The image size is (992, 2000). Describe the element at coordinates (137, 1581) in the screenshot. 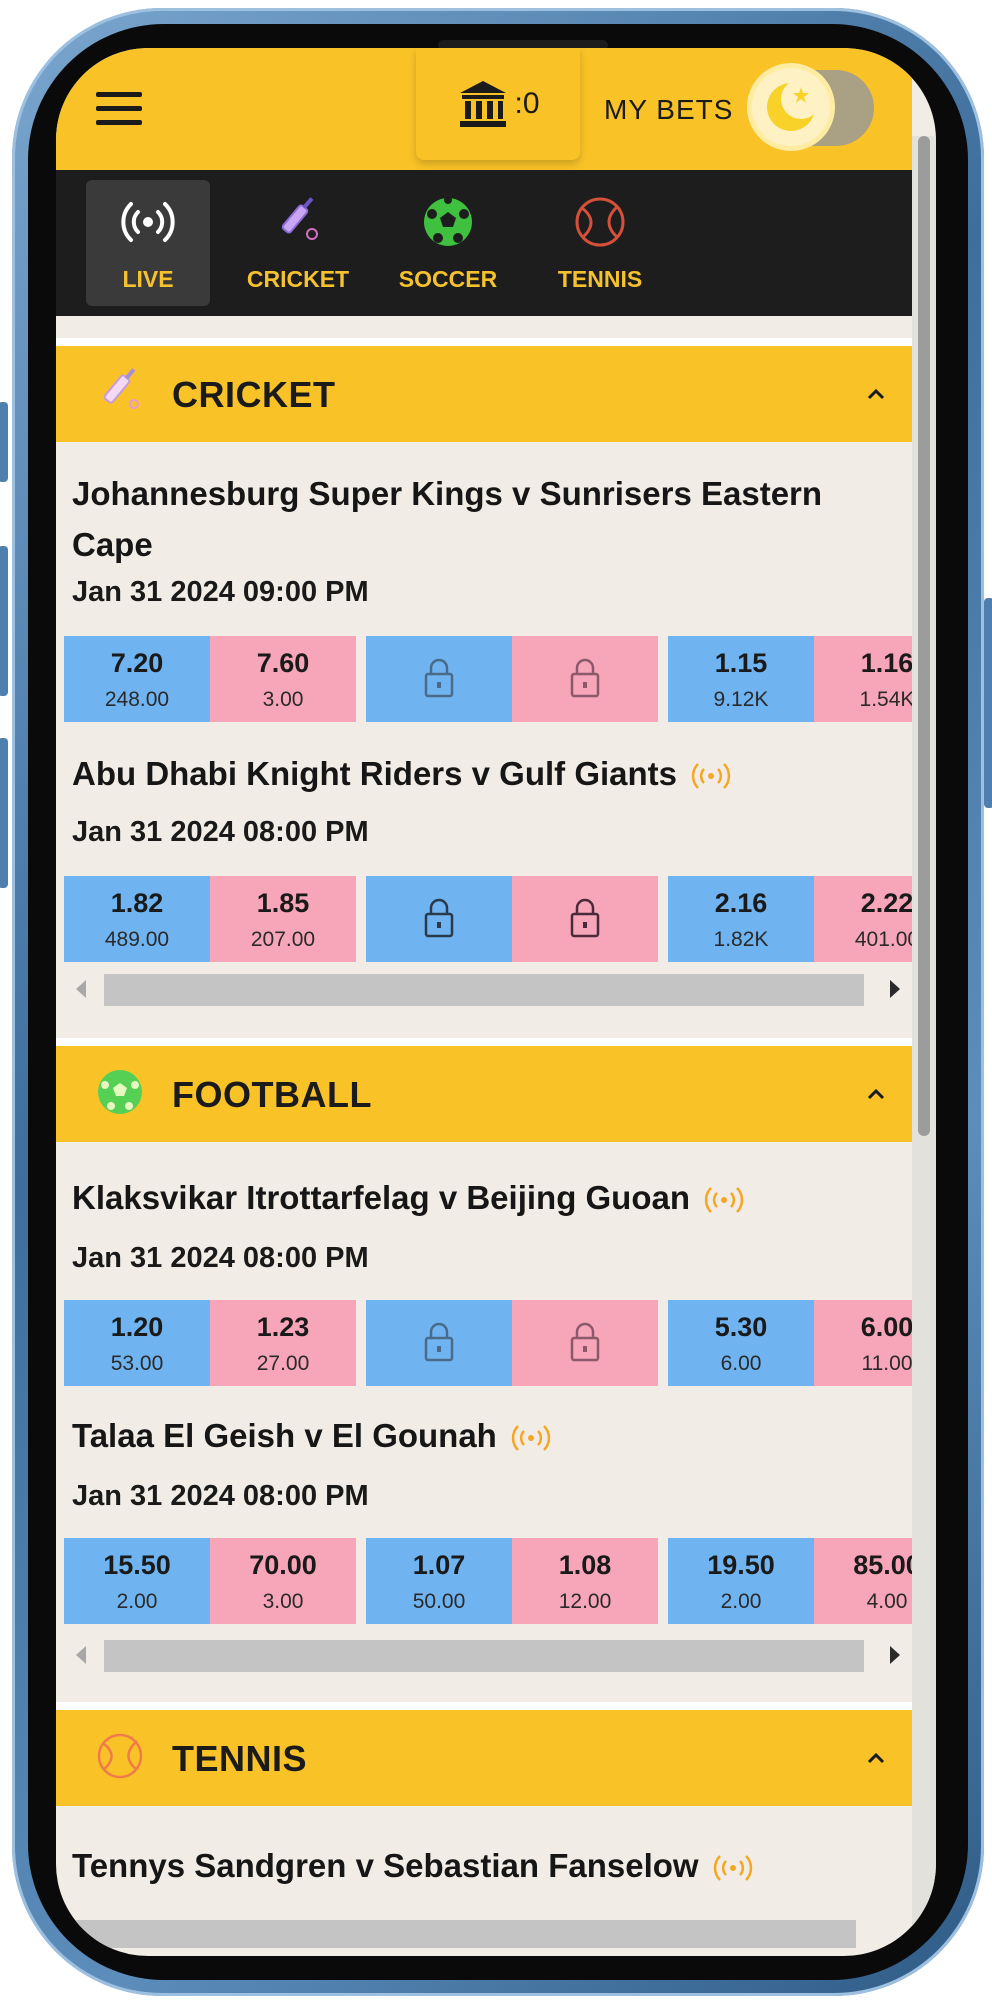

I see `back-odds-button: 15.50 2.00` at that location.